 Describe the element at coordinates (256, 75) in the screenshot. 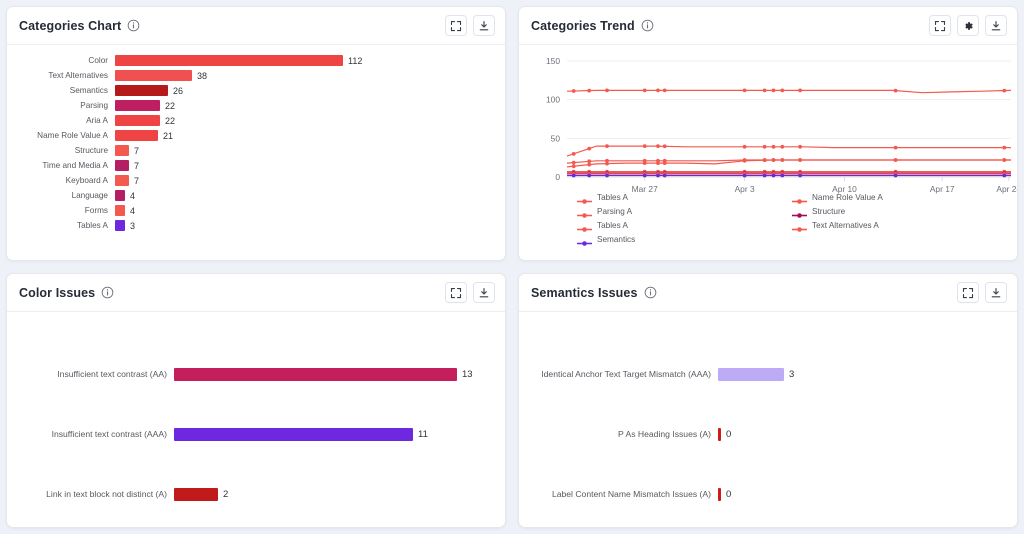

I see `bar-row: Text Alternatives 38` at that location.